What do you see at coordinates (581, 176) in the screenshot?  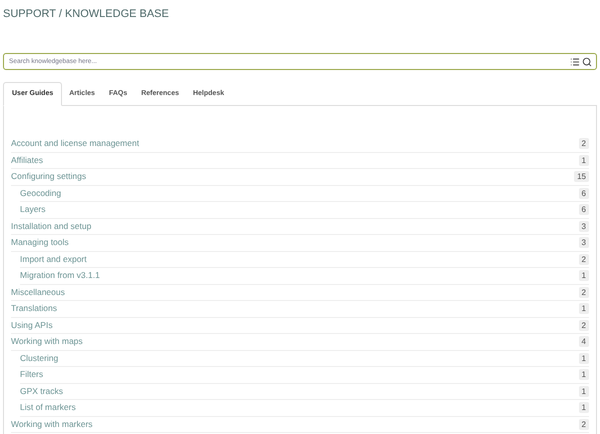 I see `count-badge: 15` at bounding box center [581, 176].